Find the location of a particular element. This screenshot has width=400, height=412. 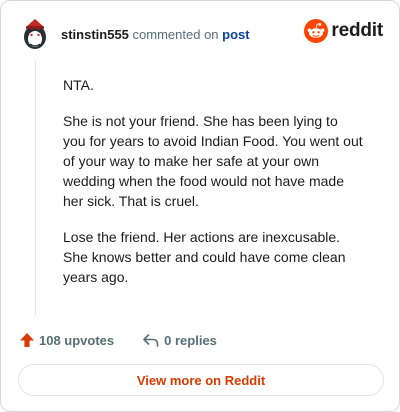

comment-actions: 108 upvotes 0 replies is located at coordinates (118, 340).